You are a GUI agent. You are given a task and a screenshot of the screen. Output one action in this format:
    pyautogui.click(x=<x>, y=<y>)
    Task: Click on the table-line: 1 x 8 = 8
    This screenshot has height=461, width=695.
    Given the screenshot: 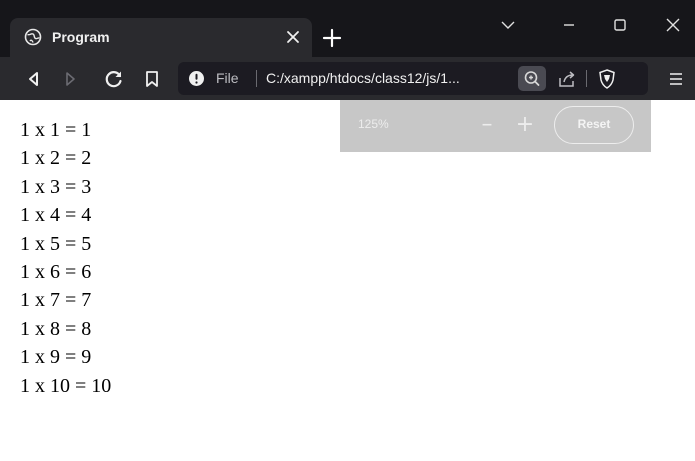 What is the action you would take?
    pyautogui.click(x=56, y=328)
    